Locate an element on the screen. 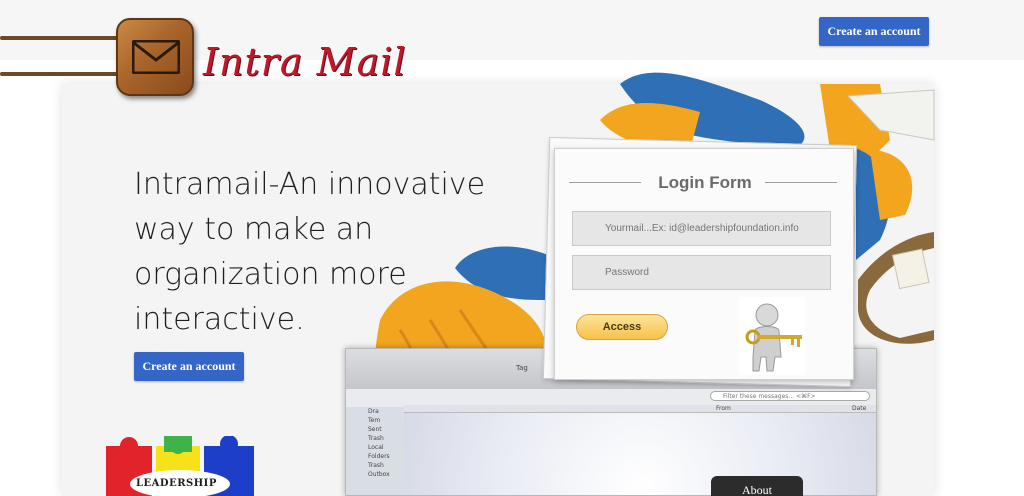 This screenshot has width=1024, height=496. folder-item: Outbox is located at coordinates (379, 474).